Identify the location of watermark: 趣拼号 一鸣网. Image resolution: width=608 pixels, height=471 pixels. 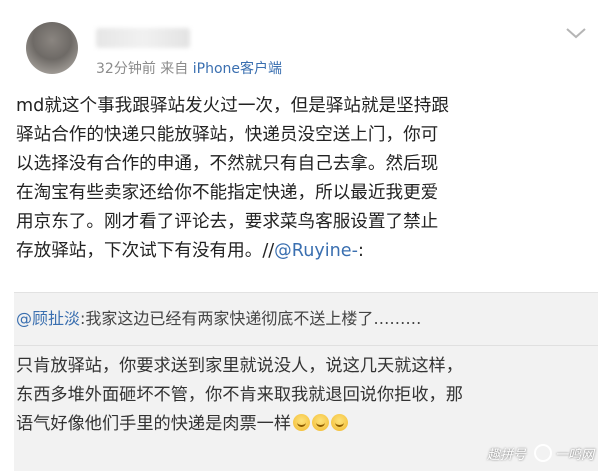
(540, 453).